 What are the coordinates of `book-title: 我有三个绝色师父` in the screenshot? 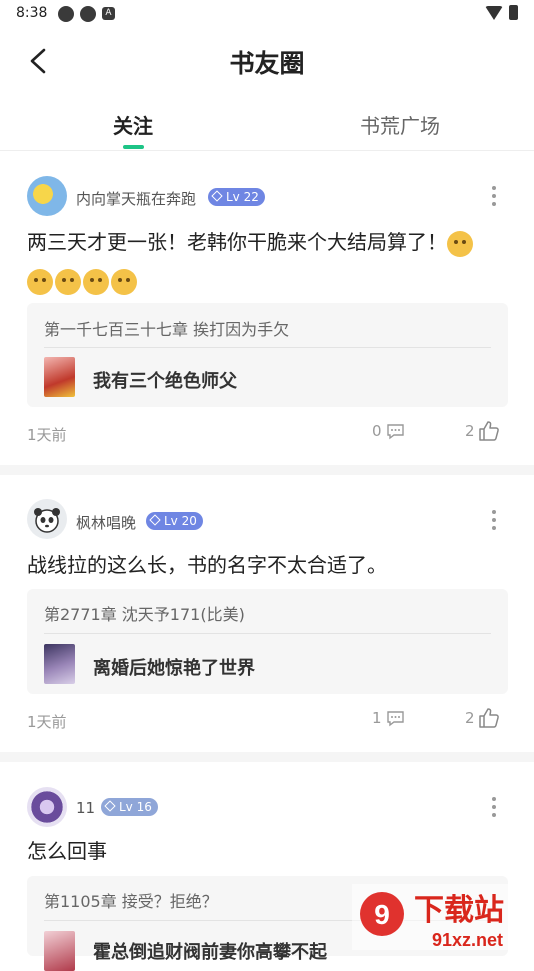 It's located at (165, 381).